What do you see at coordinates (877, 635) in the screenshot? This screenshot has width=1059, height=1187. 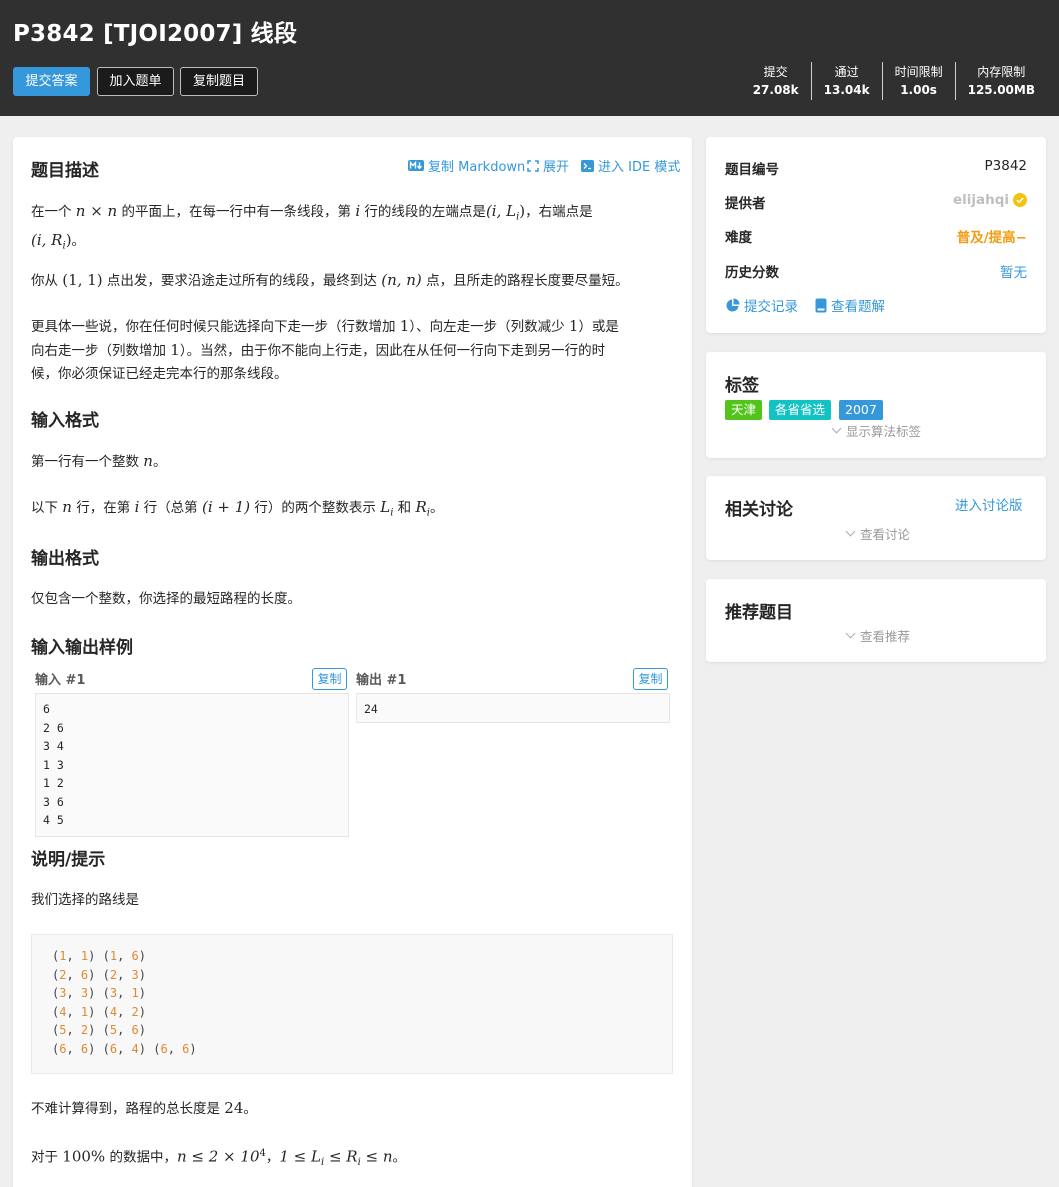 I see `view-recommend-toggle: 查看推荐` at bounding box center [877, 635].